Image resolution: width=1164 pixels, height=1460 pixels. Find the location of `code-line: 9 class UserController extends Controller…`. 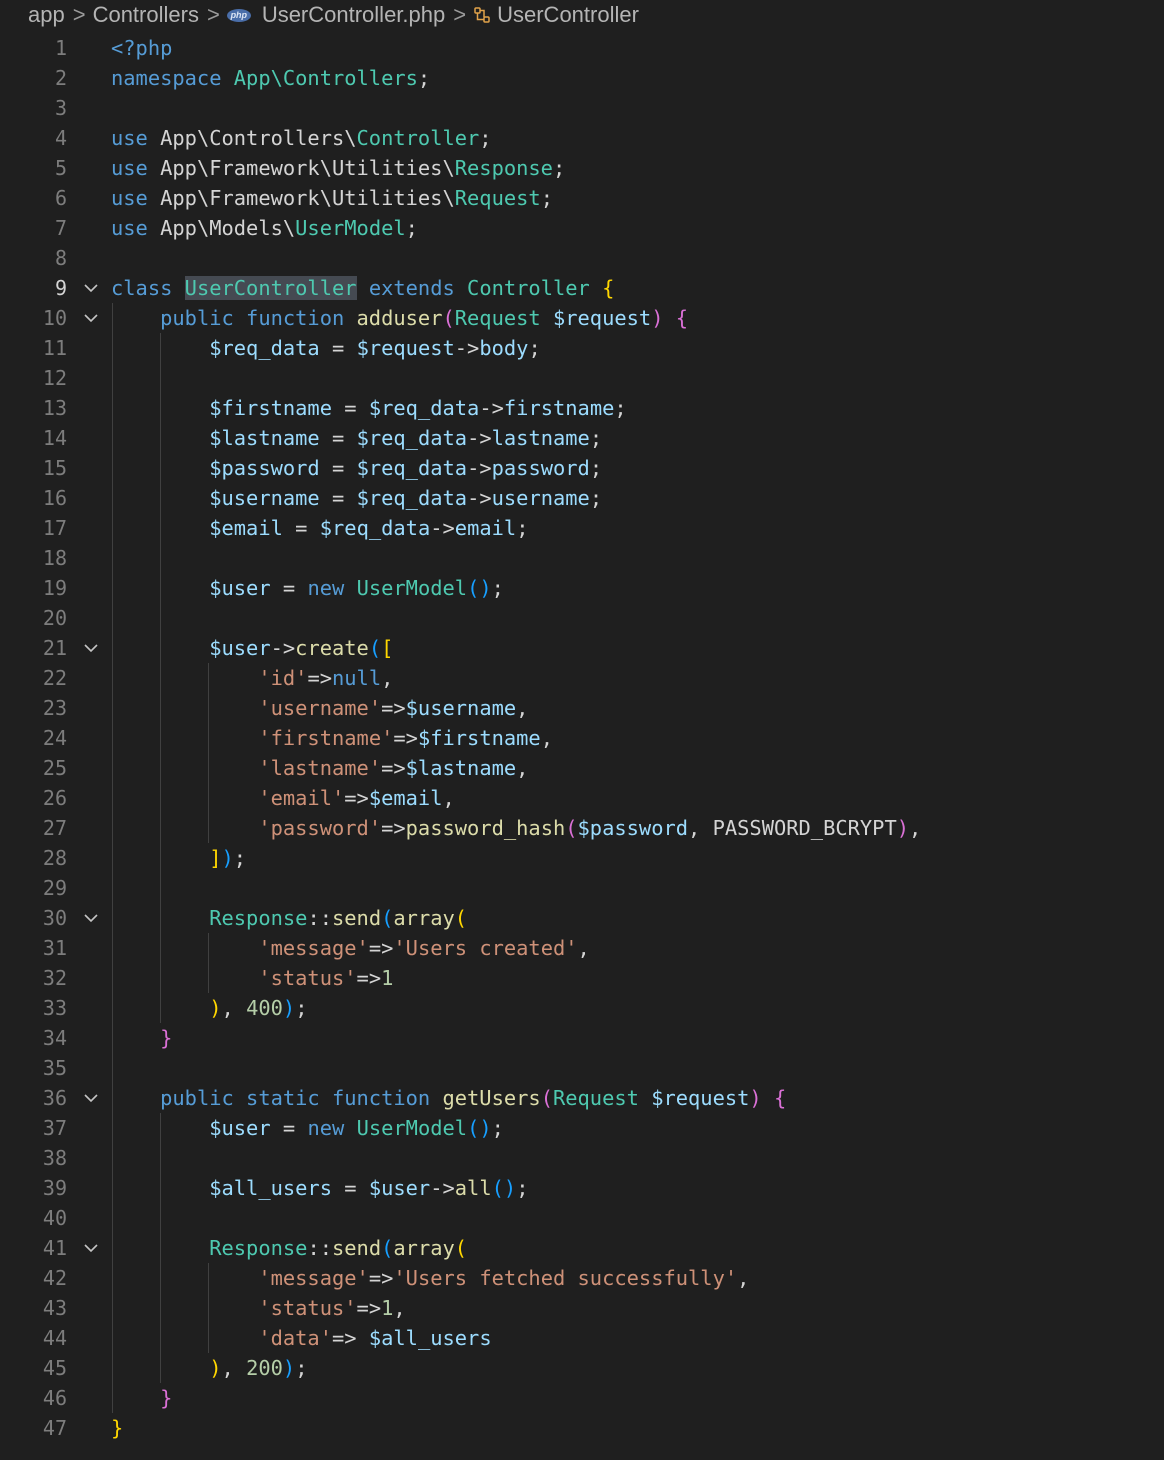

code-line: 9 class UserController extends Controller… is located at coordinates (582, 288).